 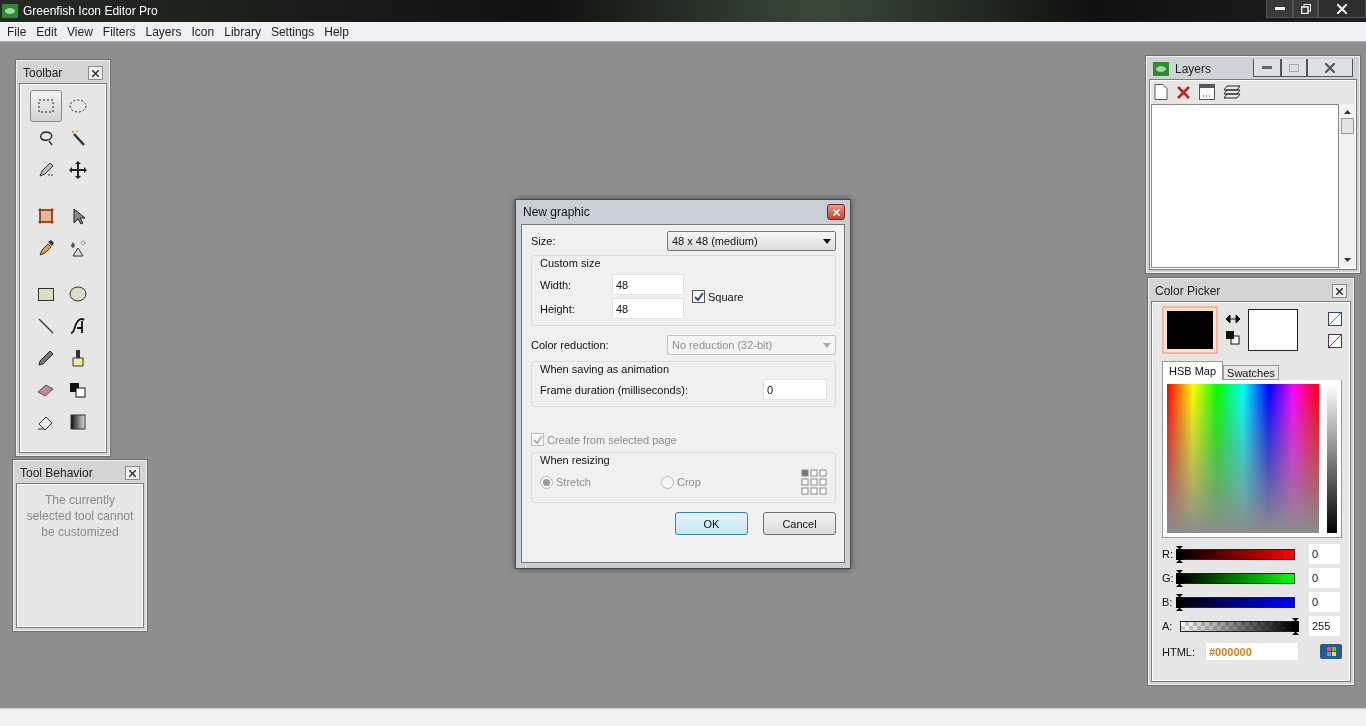 What do you see at coordinates (1331, 651) in the screenshot?
I see `windows-logo-icon` at bounding box center [1331, 651].